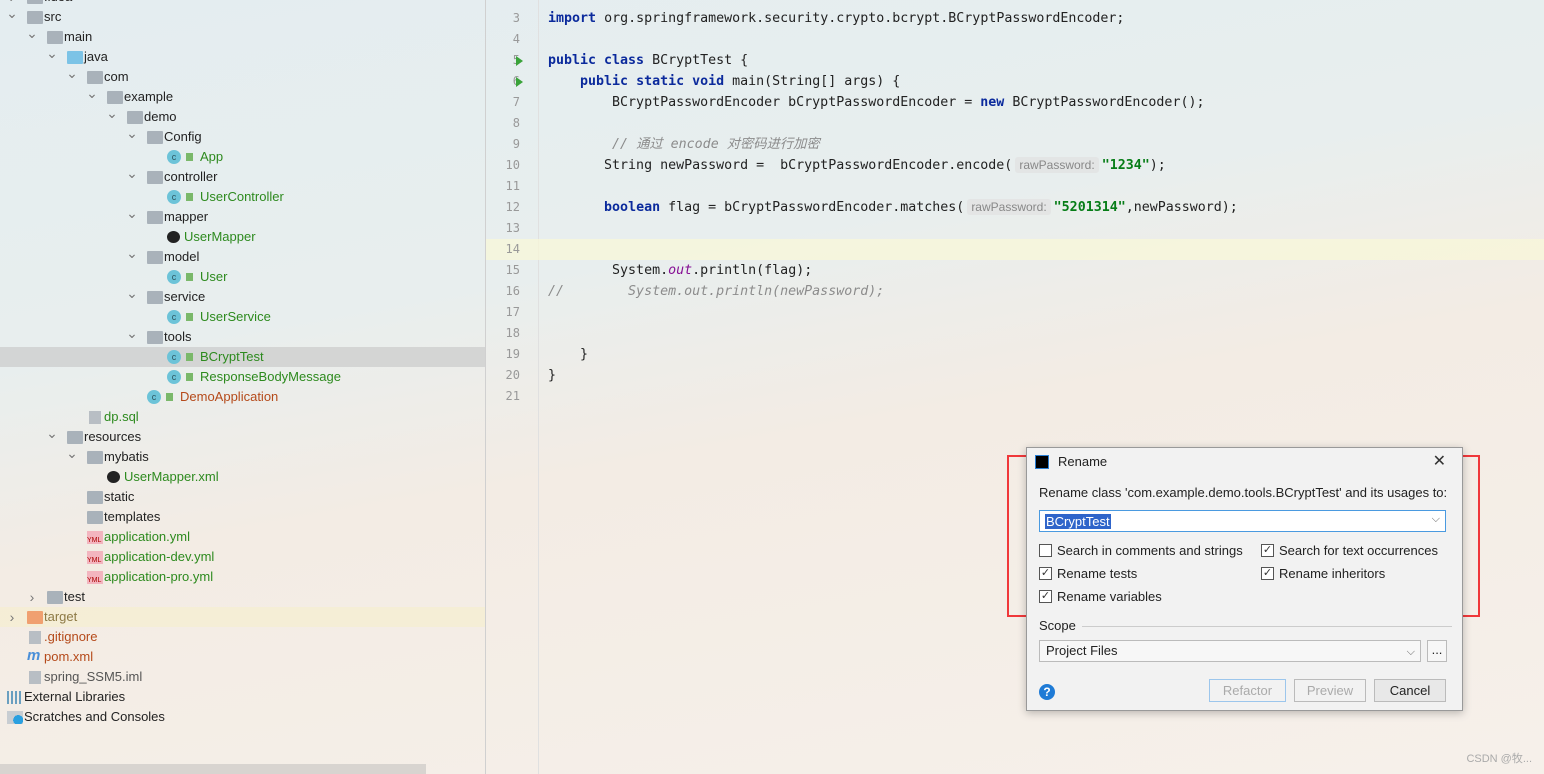  I want to click on refactor-button: Refactor, so click(1247, 690).